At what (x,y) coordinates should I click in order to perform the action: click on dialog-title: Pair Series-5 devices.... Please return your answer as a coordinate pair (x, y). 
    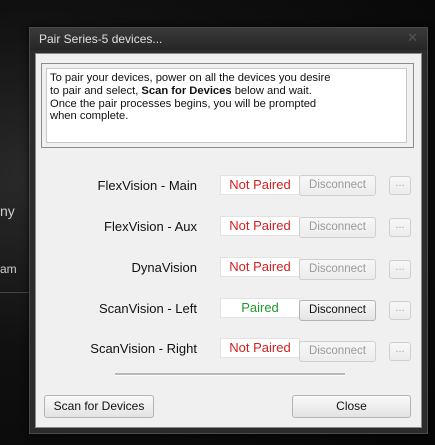
    Looking at the image, I should click on (101, 39).